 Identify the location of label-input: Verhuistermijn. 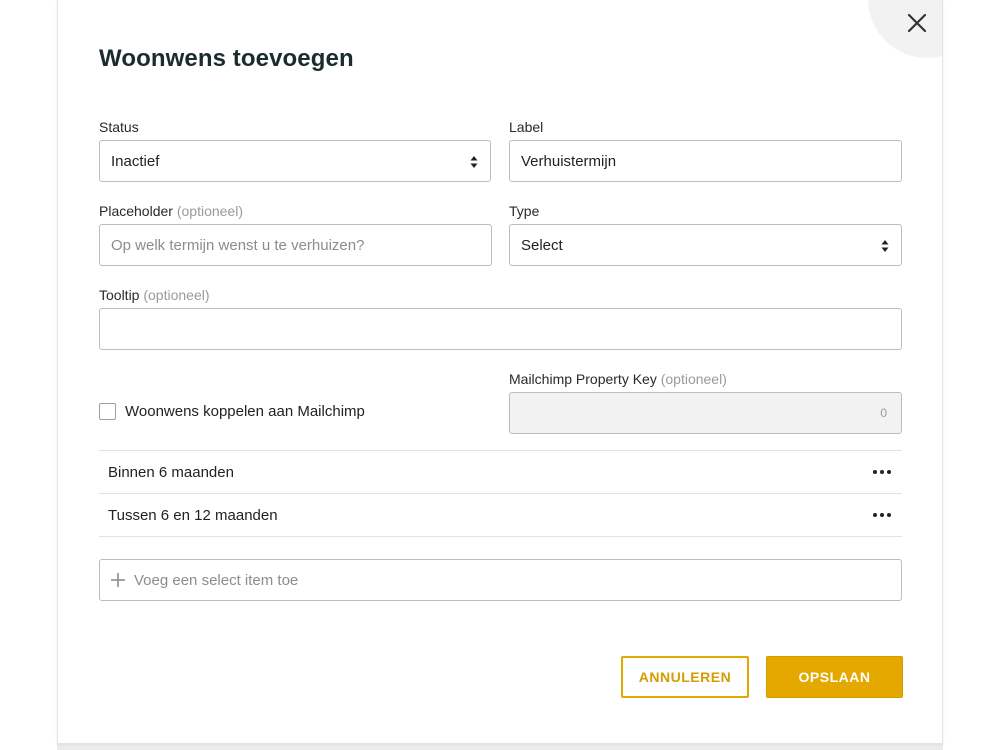
(705, 161).